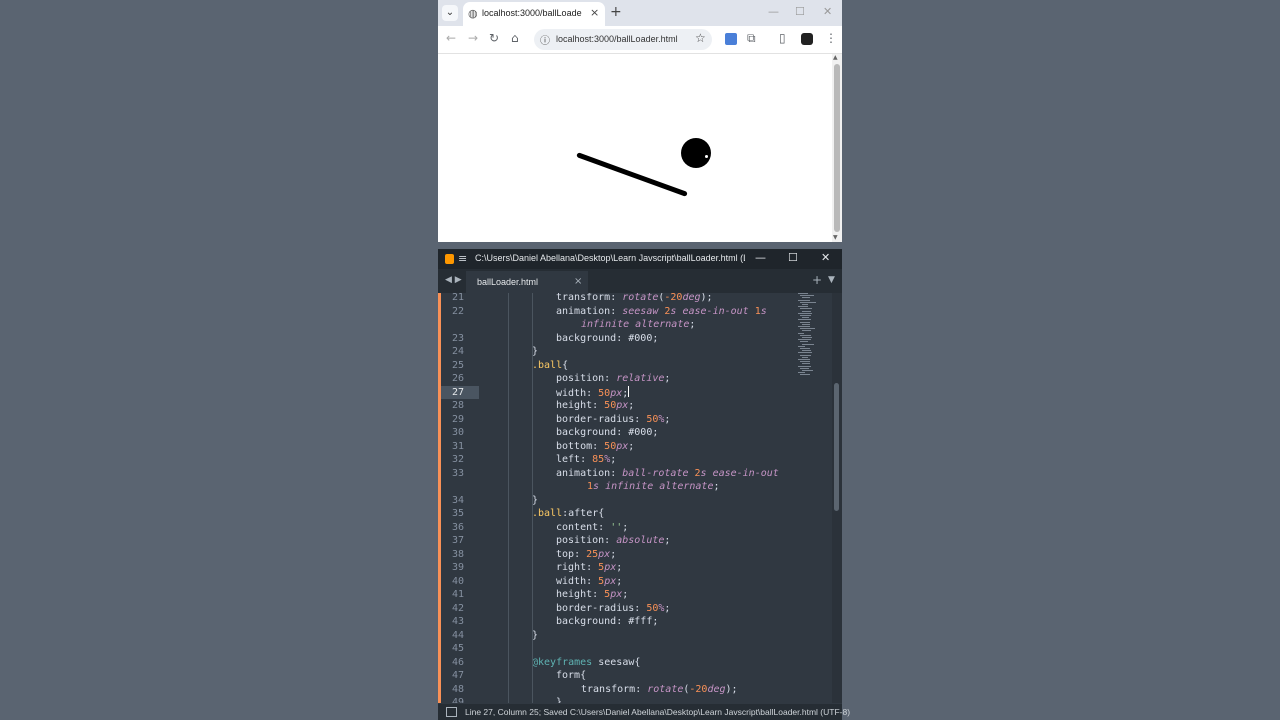 This screenshot has width=1280, height=720. What do you see at coordinates (450, 13) in the screenshot?
I see `tab-search-button: ⌄` at bounding box center [450, 13].